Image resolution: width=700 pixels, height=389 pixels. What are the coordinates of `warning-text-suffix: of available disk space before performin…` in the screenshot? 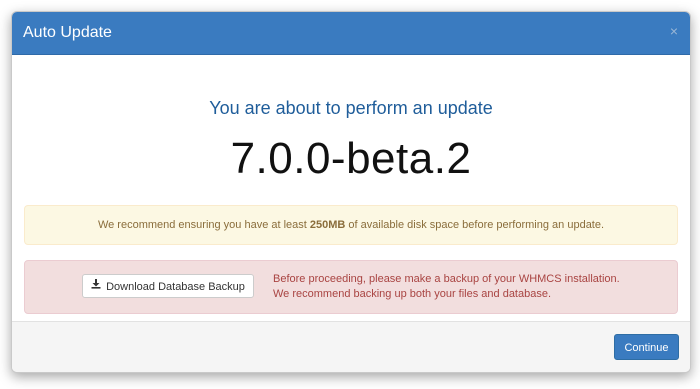 It's located at (475, 225).